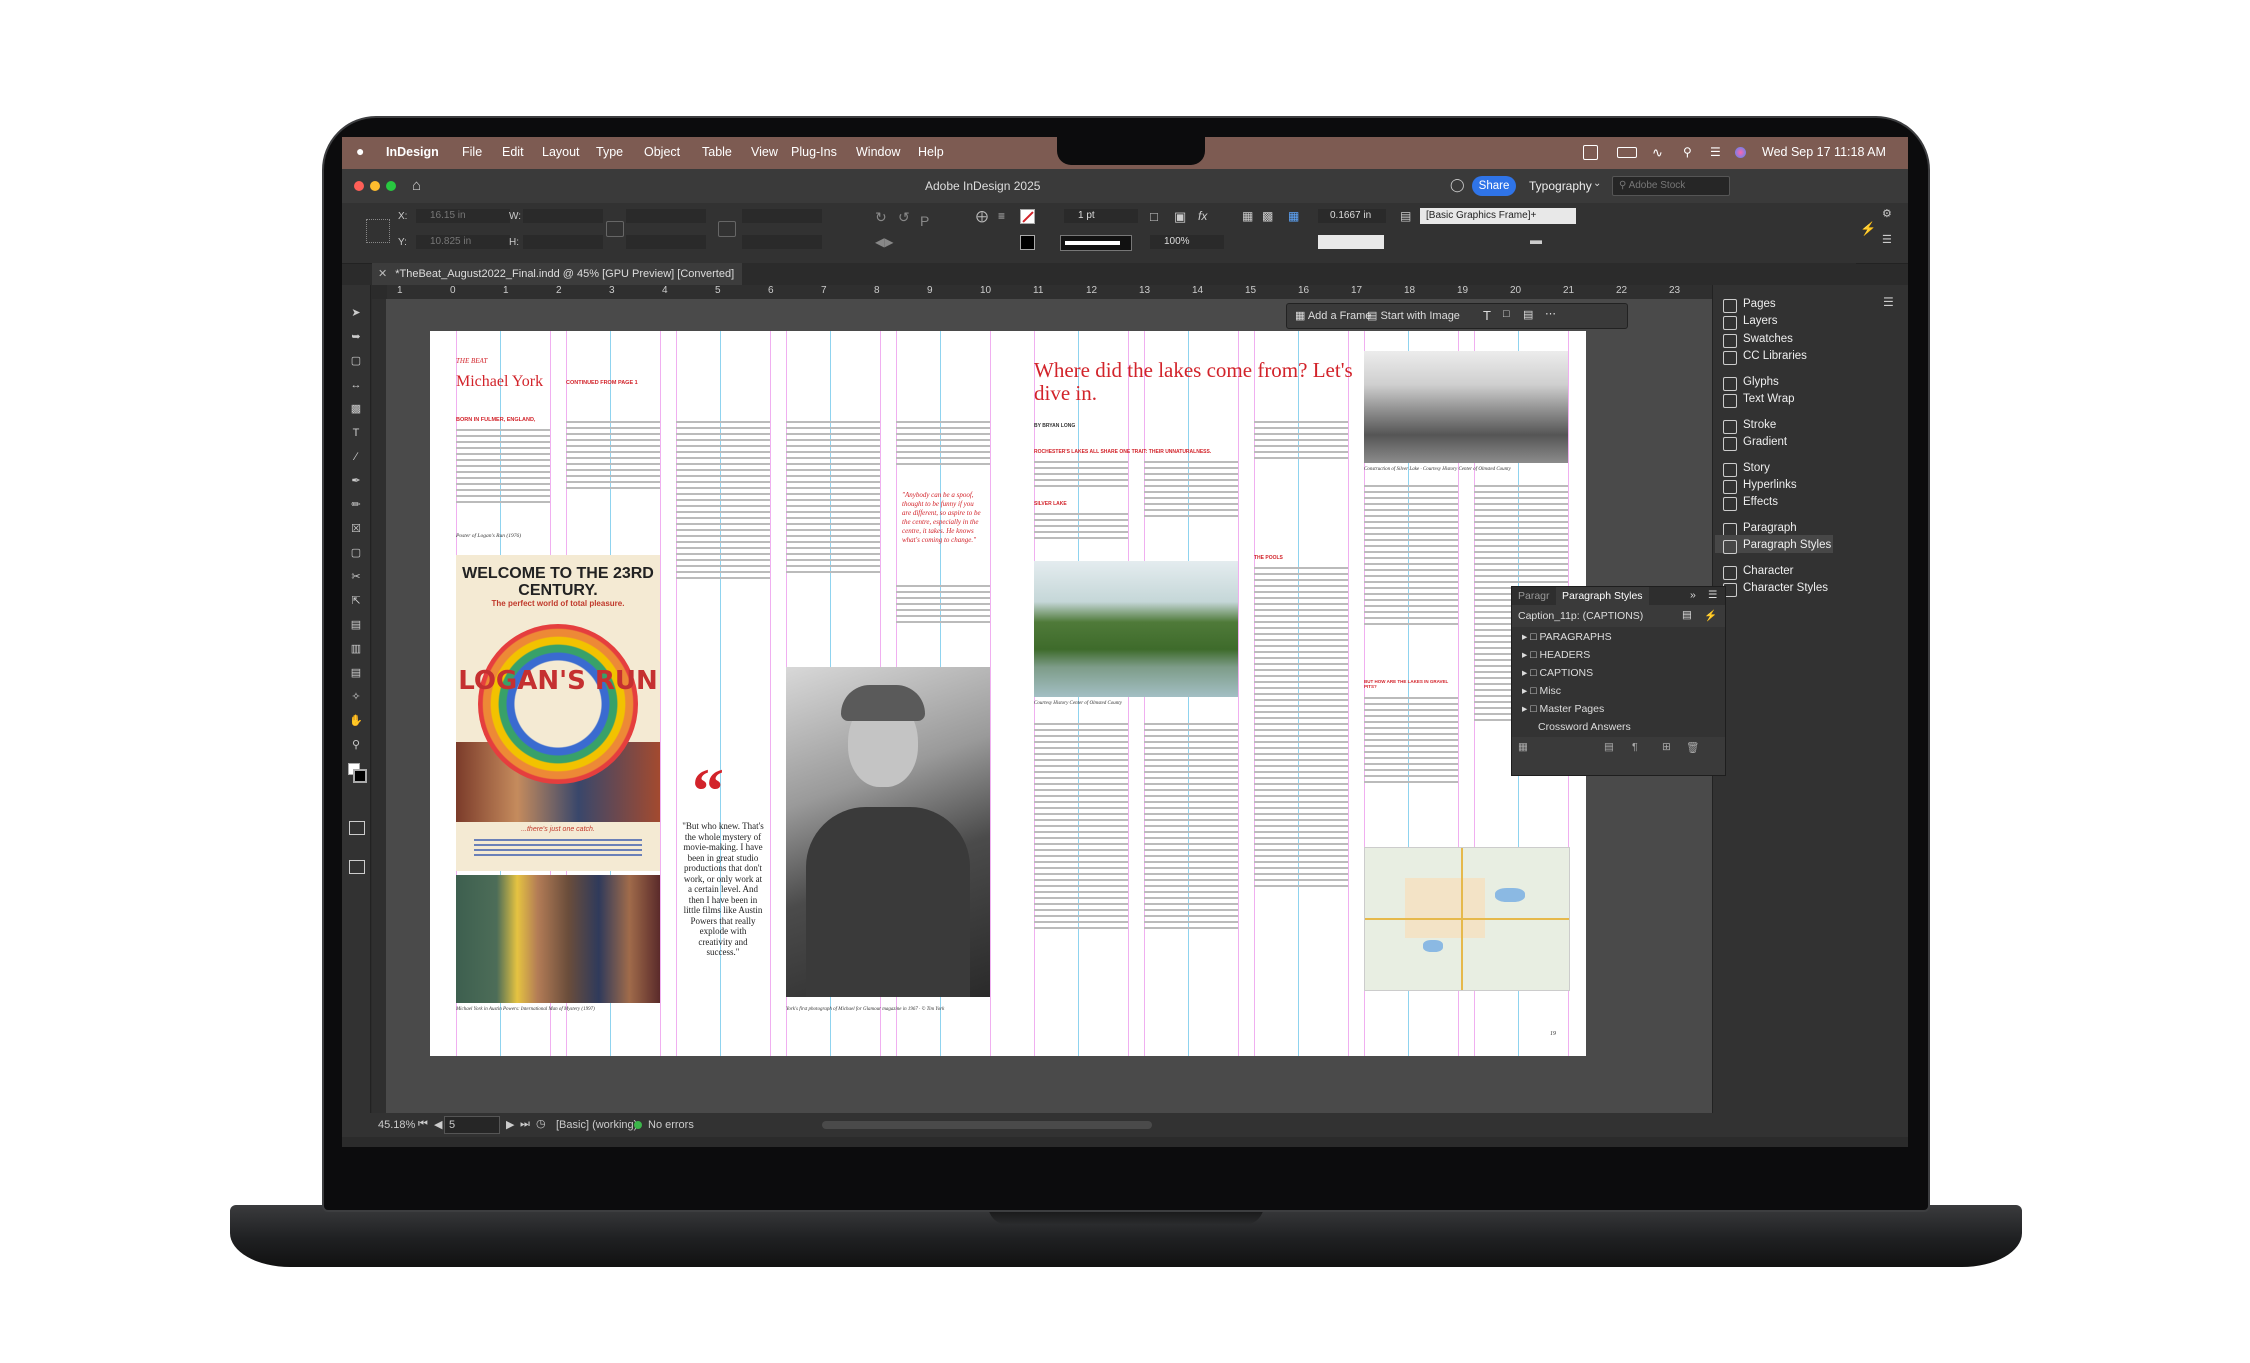 Image resolution: width=2250 pixels, height=1363 pixels. Describe the element at coordinates (1787, 545) in the screenshot. I see `panel-paragraph-styles: Paragraph Styles` at that location.